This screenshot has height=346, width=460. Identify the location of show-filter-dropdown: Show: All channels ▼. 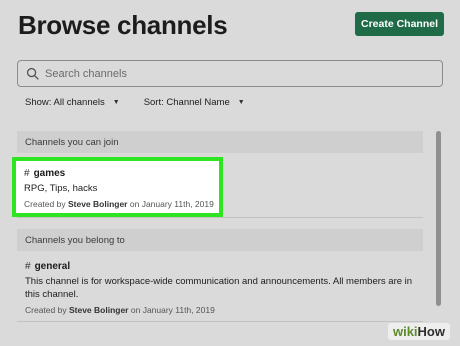
(72, 102).